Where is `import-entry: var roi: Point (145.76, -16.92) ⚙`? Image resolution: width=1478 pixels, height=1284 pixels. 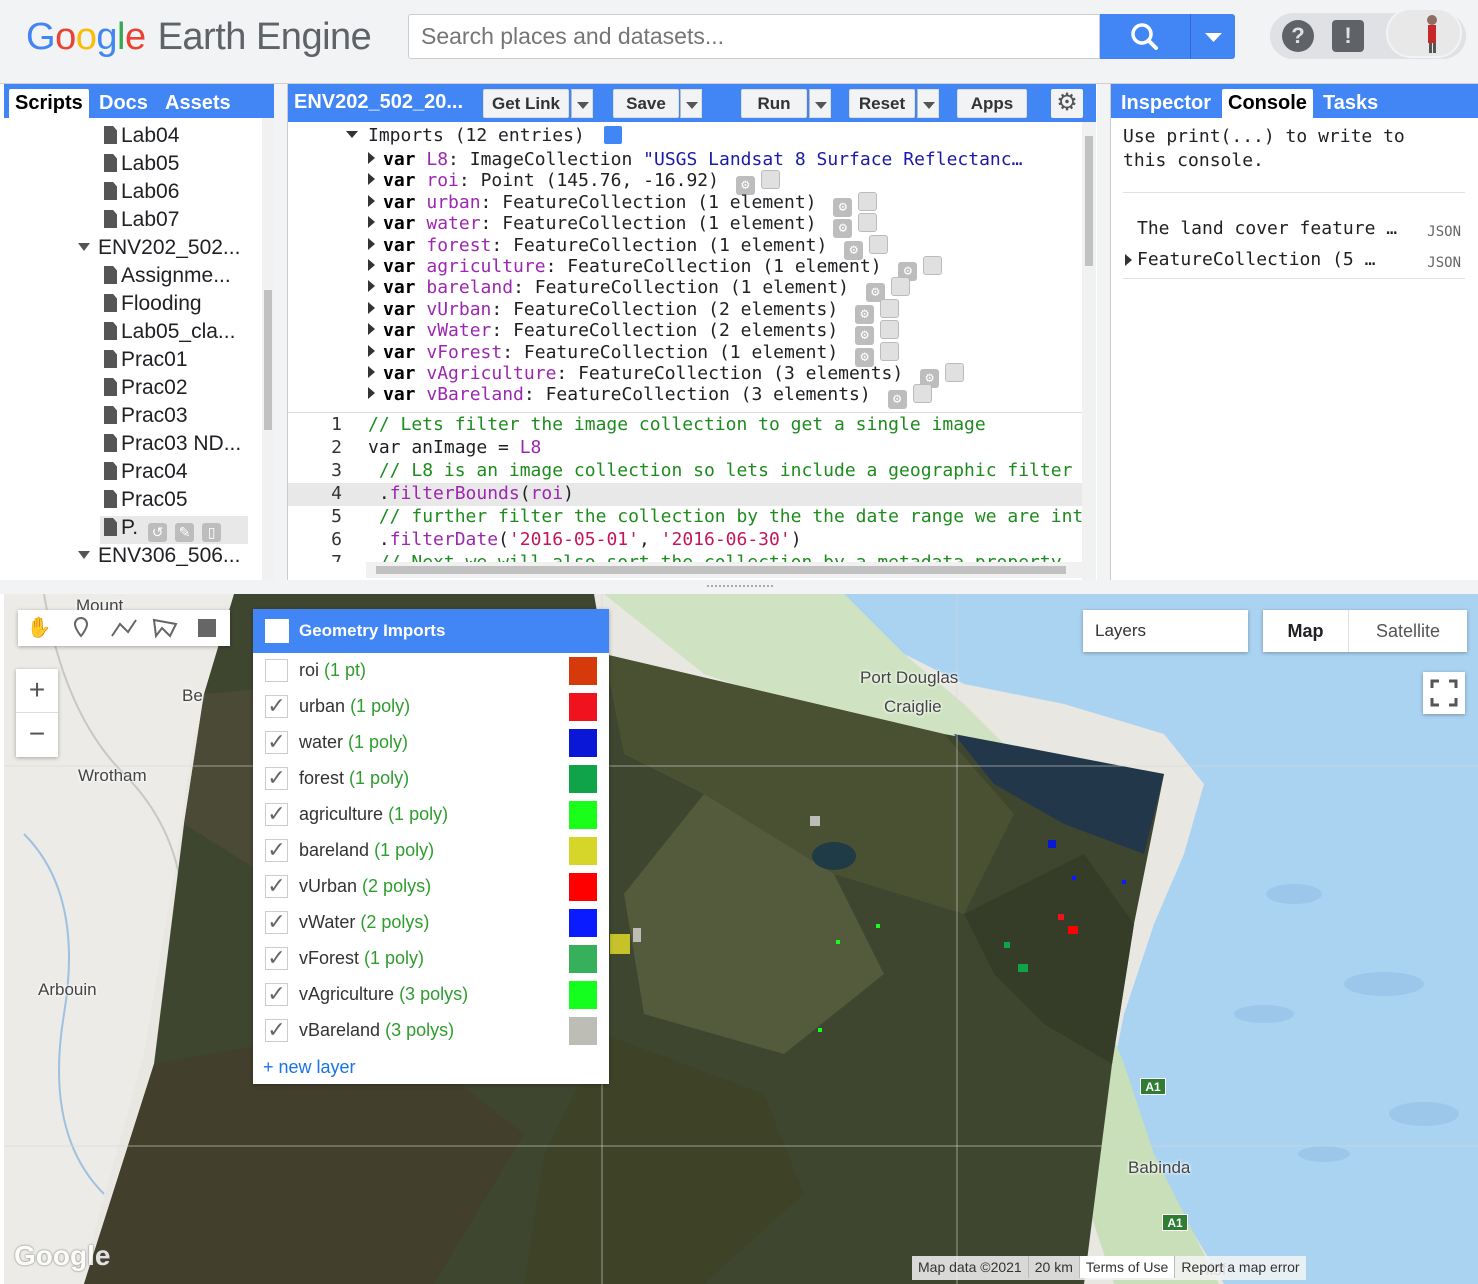
import-entry: var roi: Point (145.76, -16.92) ⚙ is located at coordinates (574, 183).